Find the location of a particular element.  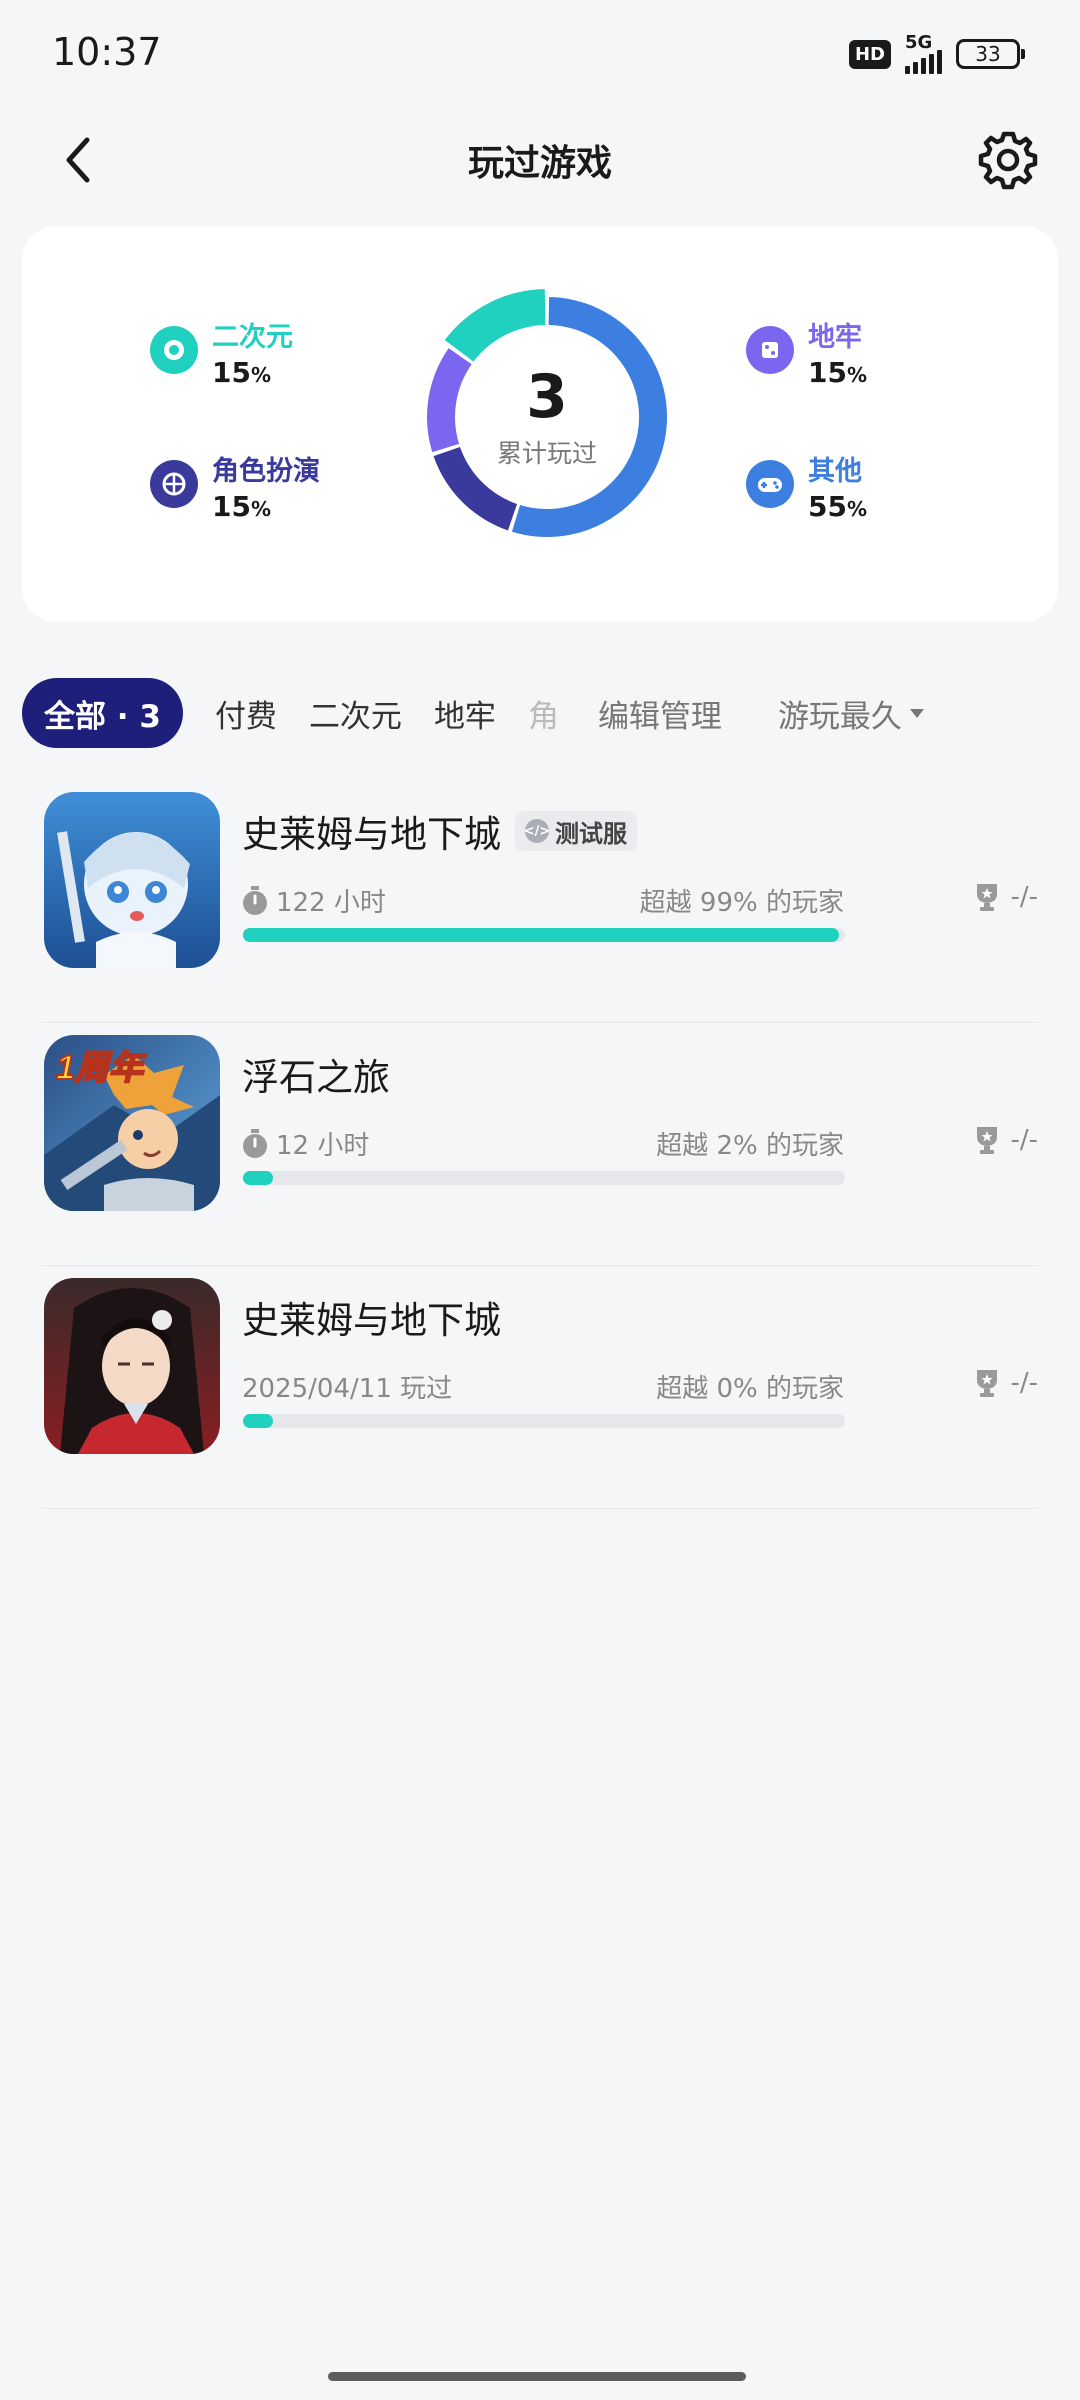

network-label: 5G is located at coordinates (919, 42).